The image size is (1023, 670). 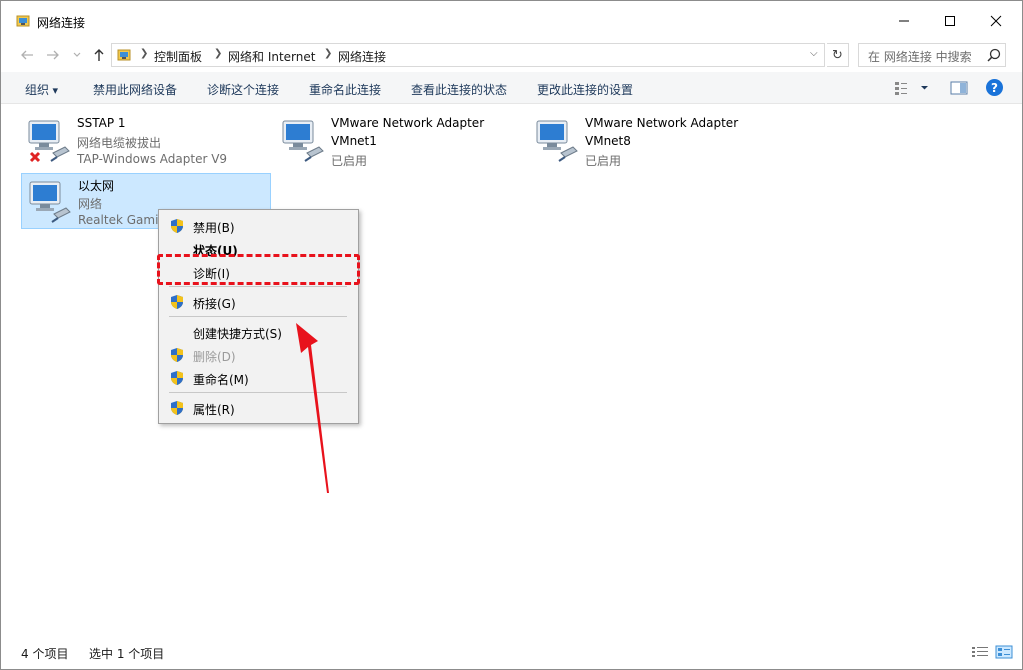 What do you see at coordinates (61, 23) in the screenshot?
I see `window-title: 网络连接` at bounding box center [61, 23].